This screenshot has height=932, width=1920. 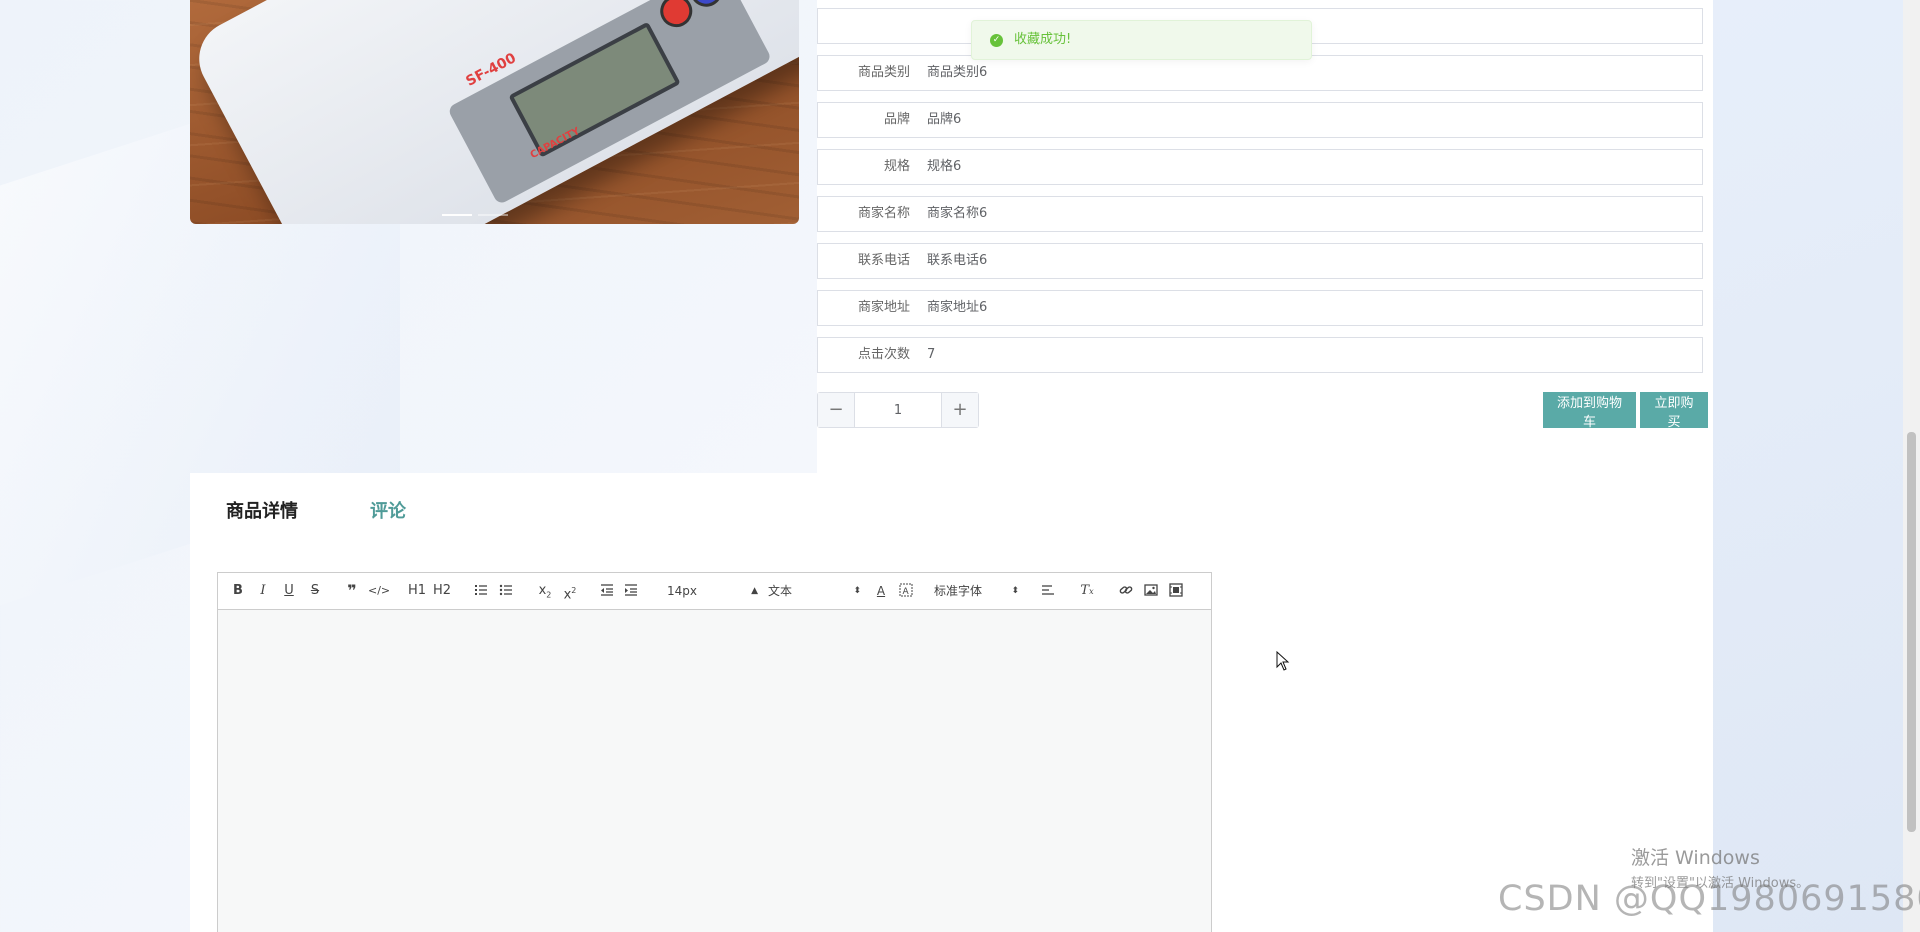 I want to click on info-label: 联系电话, so click(x=883, y=260).